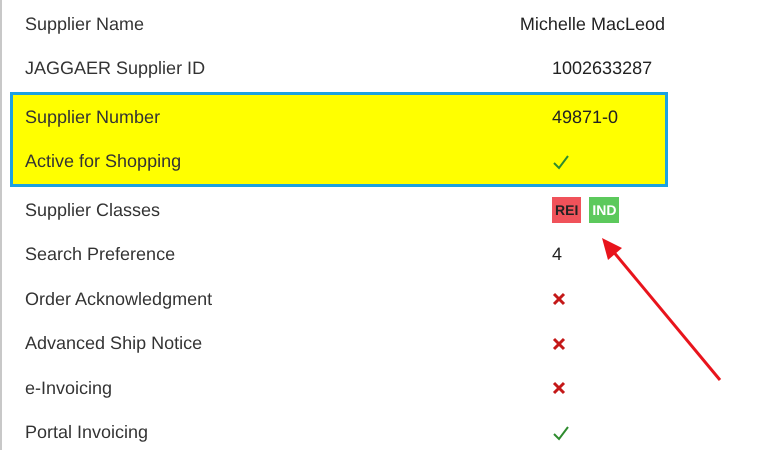 The image size is (762, 450). Describe the element at coordinates (69, 388) in the screenshot. I see `field-label: e-Invoicing` at that location.